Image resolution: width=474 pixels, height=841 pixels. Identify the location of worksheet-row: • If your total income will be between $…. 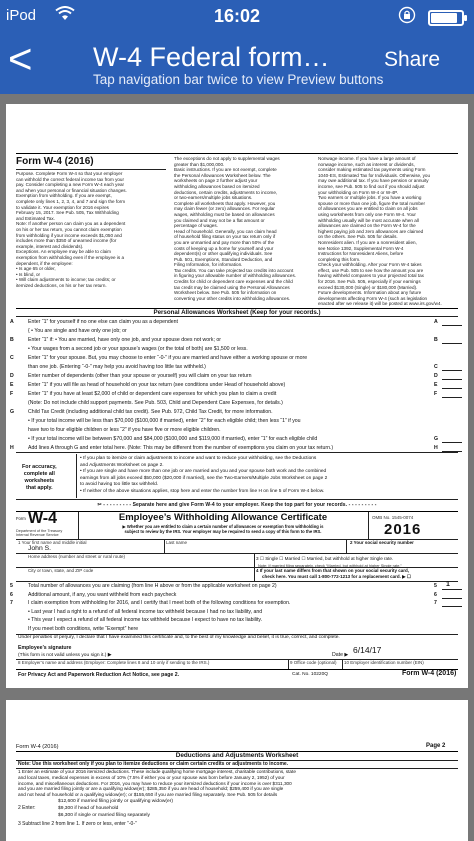
(237, 439).